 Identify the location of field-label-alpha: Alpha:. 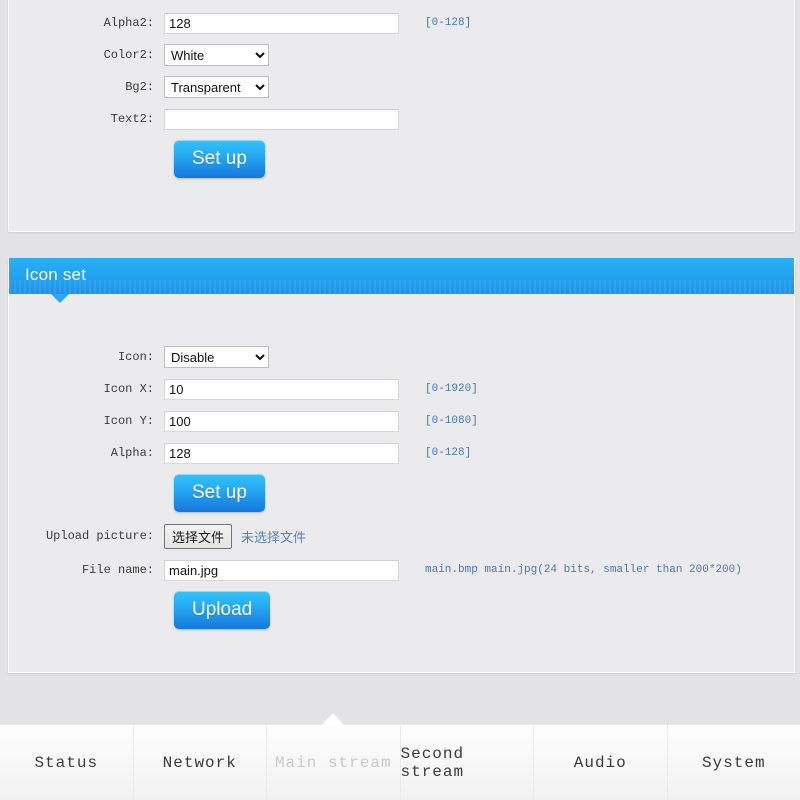
(132, 453).